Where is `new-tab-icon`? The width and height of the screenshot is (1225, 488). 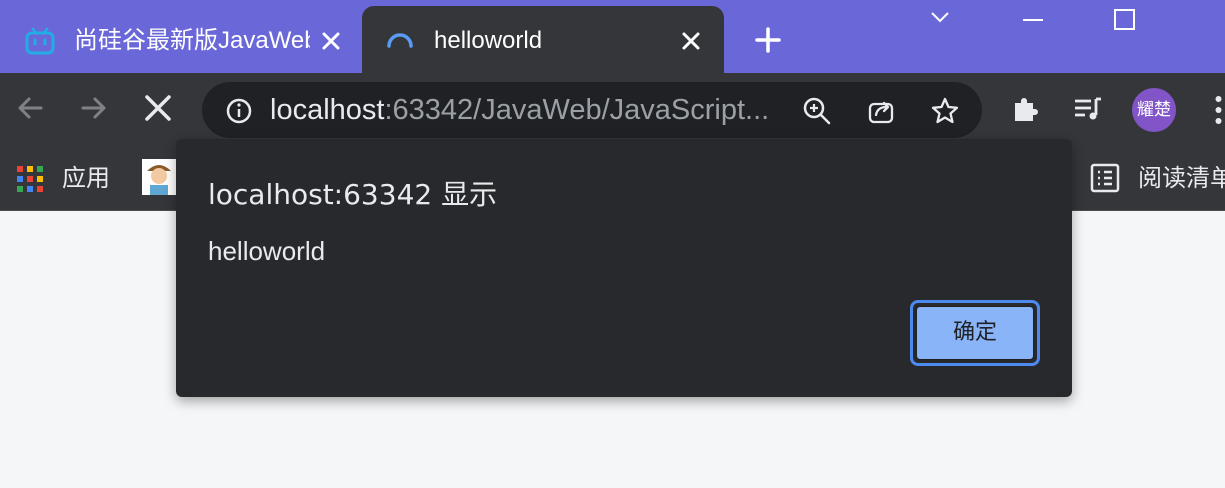 new-tab-icon is located at coordinates (768, 40).